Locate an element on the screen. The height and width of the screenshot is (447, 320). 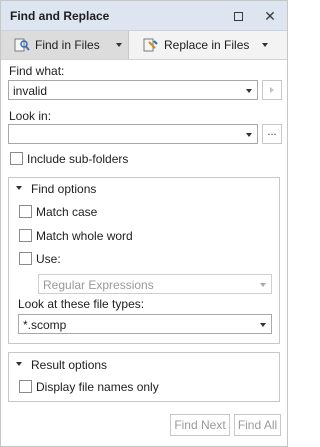
title-bar: Find and Replace ✕ is located at coordinates (144, 16).